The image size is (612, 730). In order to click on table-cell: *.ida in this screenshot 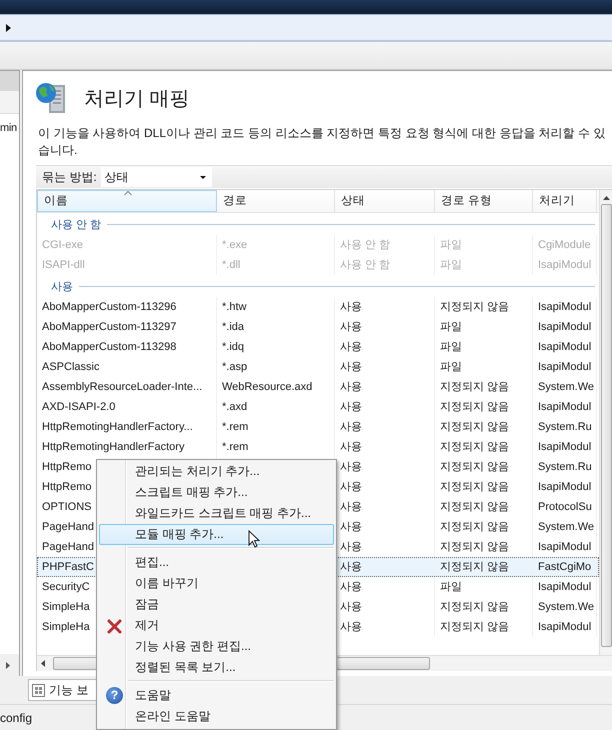, I will do `click(276, 327)`.